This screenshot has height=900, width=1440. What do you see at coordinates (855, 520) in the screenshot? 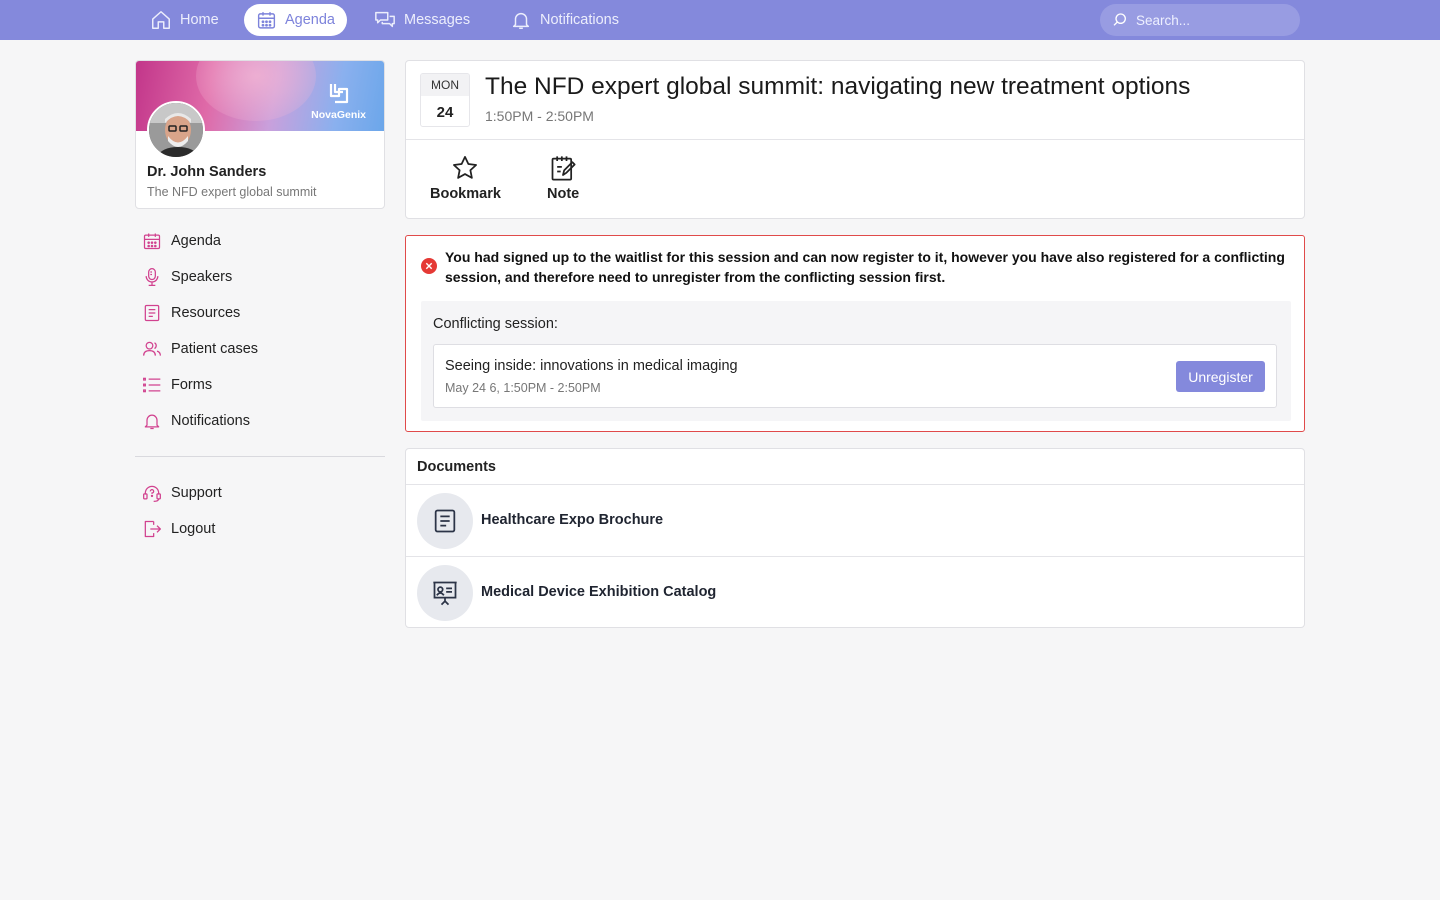
I see `document-row: Healthcare Expo Brochure` at bounding box center [855, 520].